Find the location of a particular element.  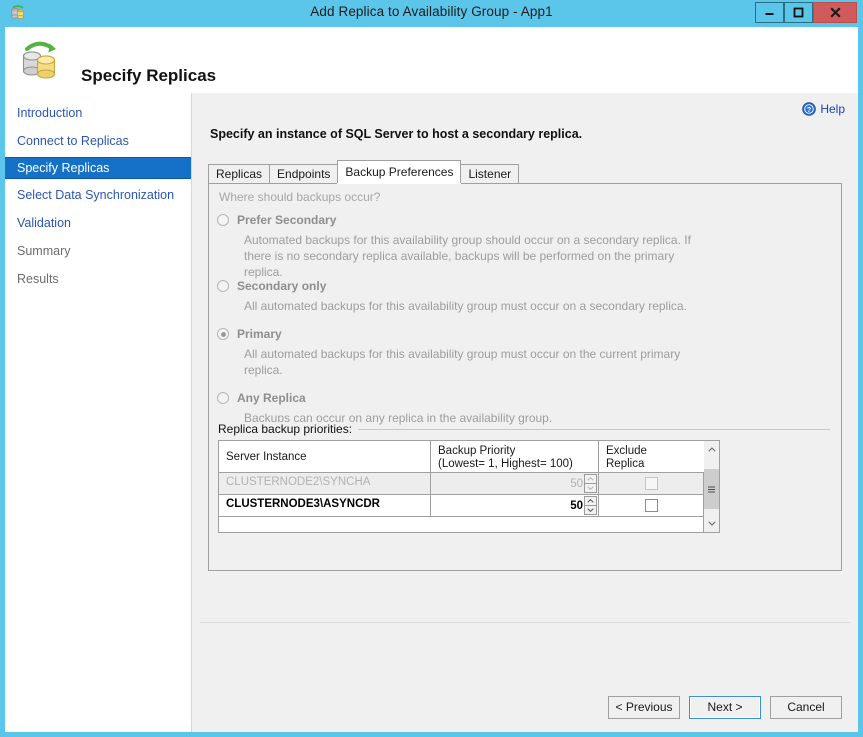

table-row: CLUSTERNODE3\ASYNCDR 50 is located at coordinates (461, 506).